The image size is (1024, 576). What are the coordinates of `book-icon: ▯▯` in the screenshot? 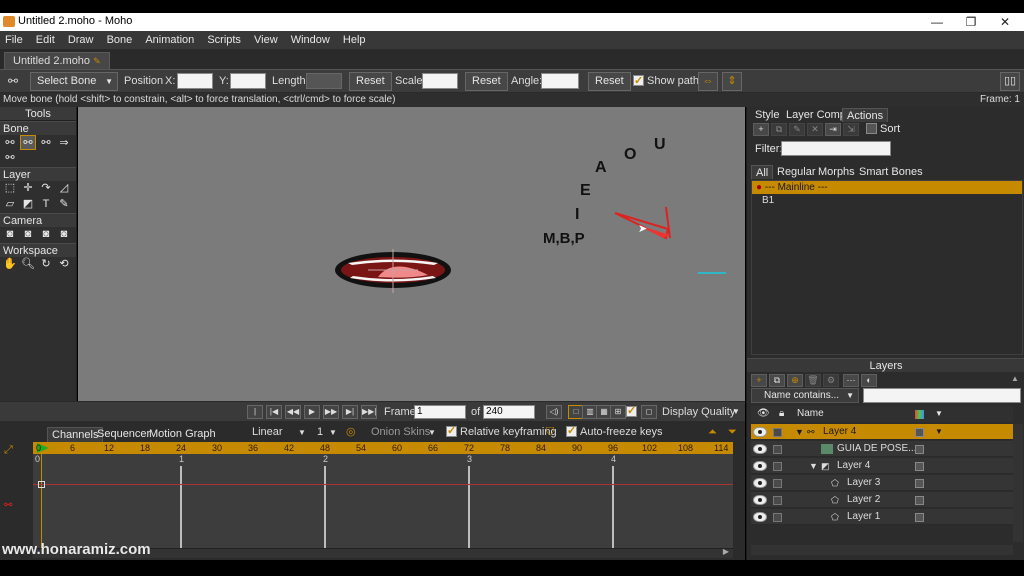 It's located at (1010, 81).